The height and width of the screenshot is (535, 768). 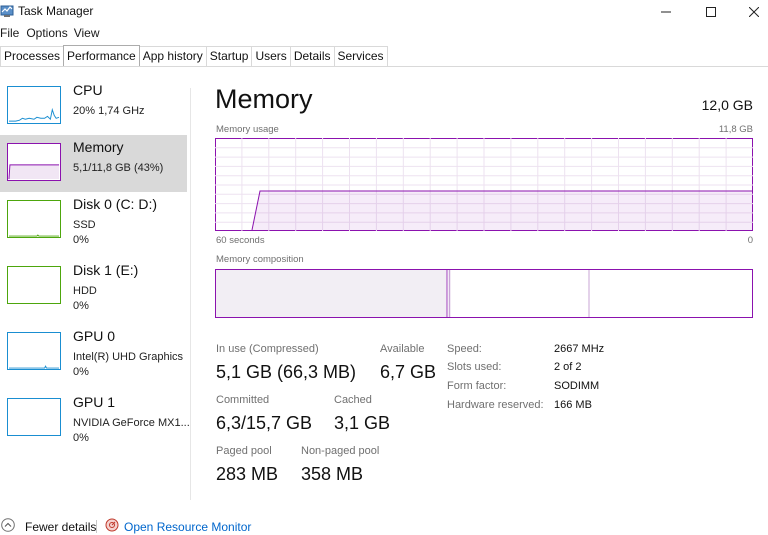 What do you see at coordinates (362, 423) in the screenshot?
I see `cached-value: 3,1 GB` at bounding box center [362, 423].